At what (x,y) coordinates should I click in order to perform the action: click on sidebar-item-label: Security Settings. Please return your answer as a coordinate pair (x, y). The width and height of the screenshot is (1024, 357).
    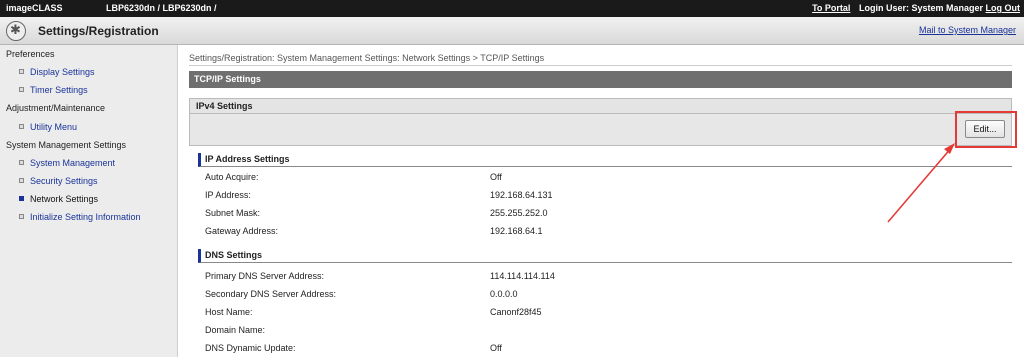
    Looking at the image, I should click on (64, 181).